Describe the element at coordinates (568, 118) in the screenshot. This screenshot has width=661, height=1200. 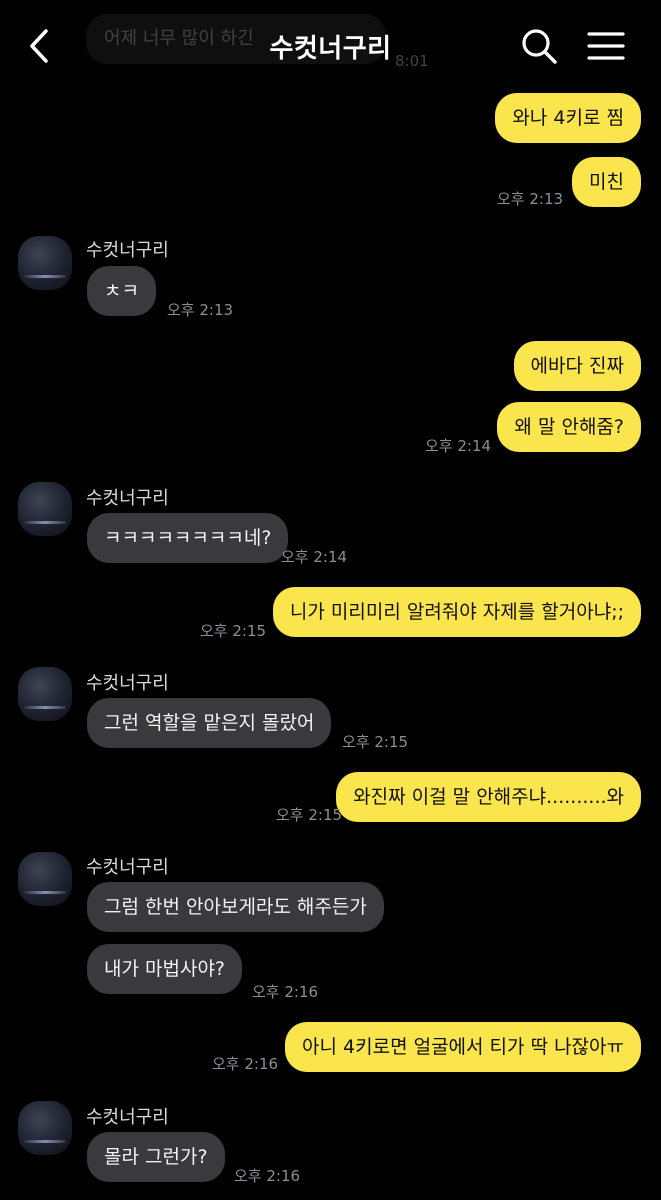
I see `my-message-bubble: 와나 4키로 찜` at that location.